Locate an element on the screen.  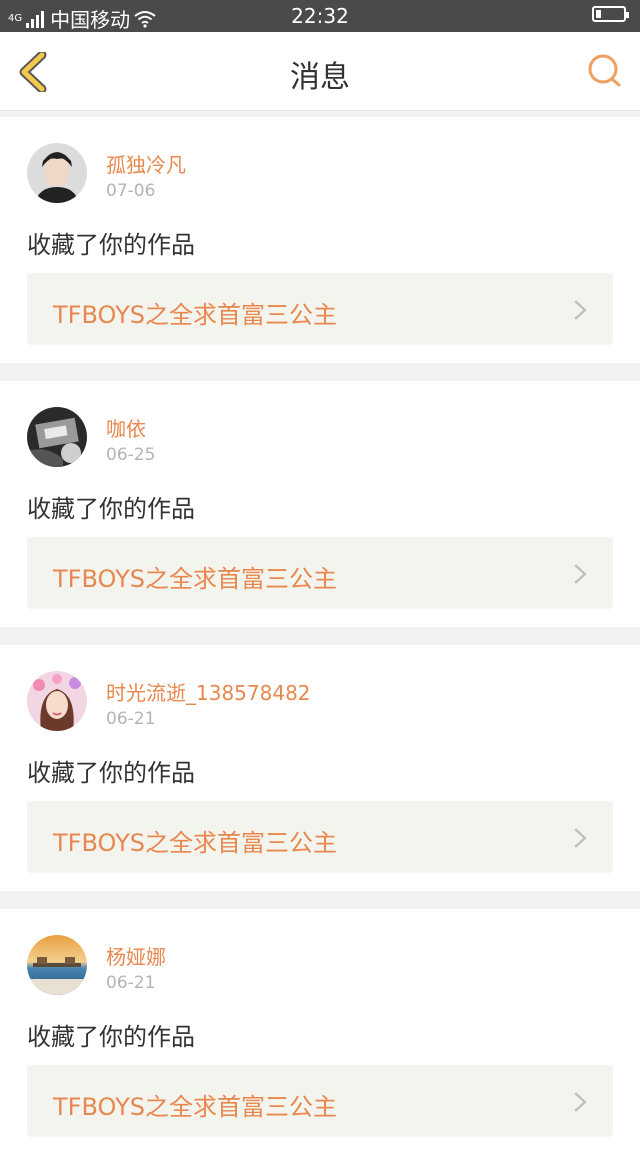
username: 杨娅娜 is located at coordinates (136, 955).